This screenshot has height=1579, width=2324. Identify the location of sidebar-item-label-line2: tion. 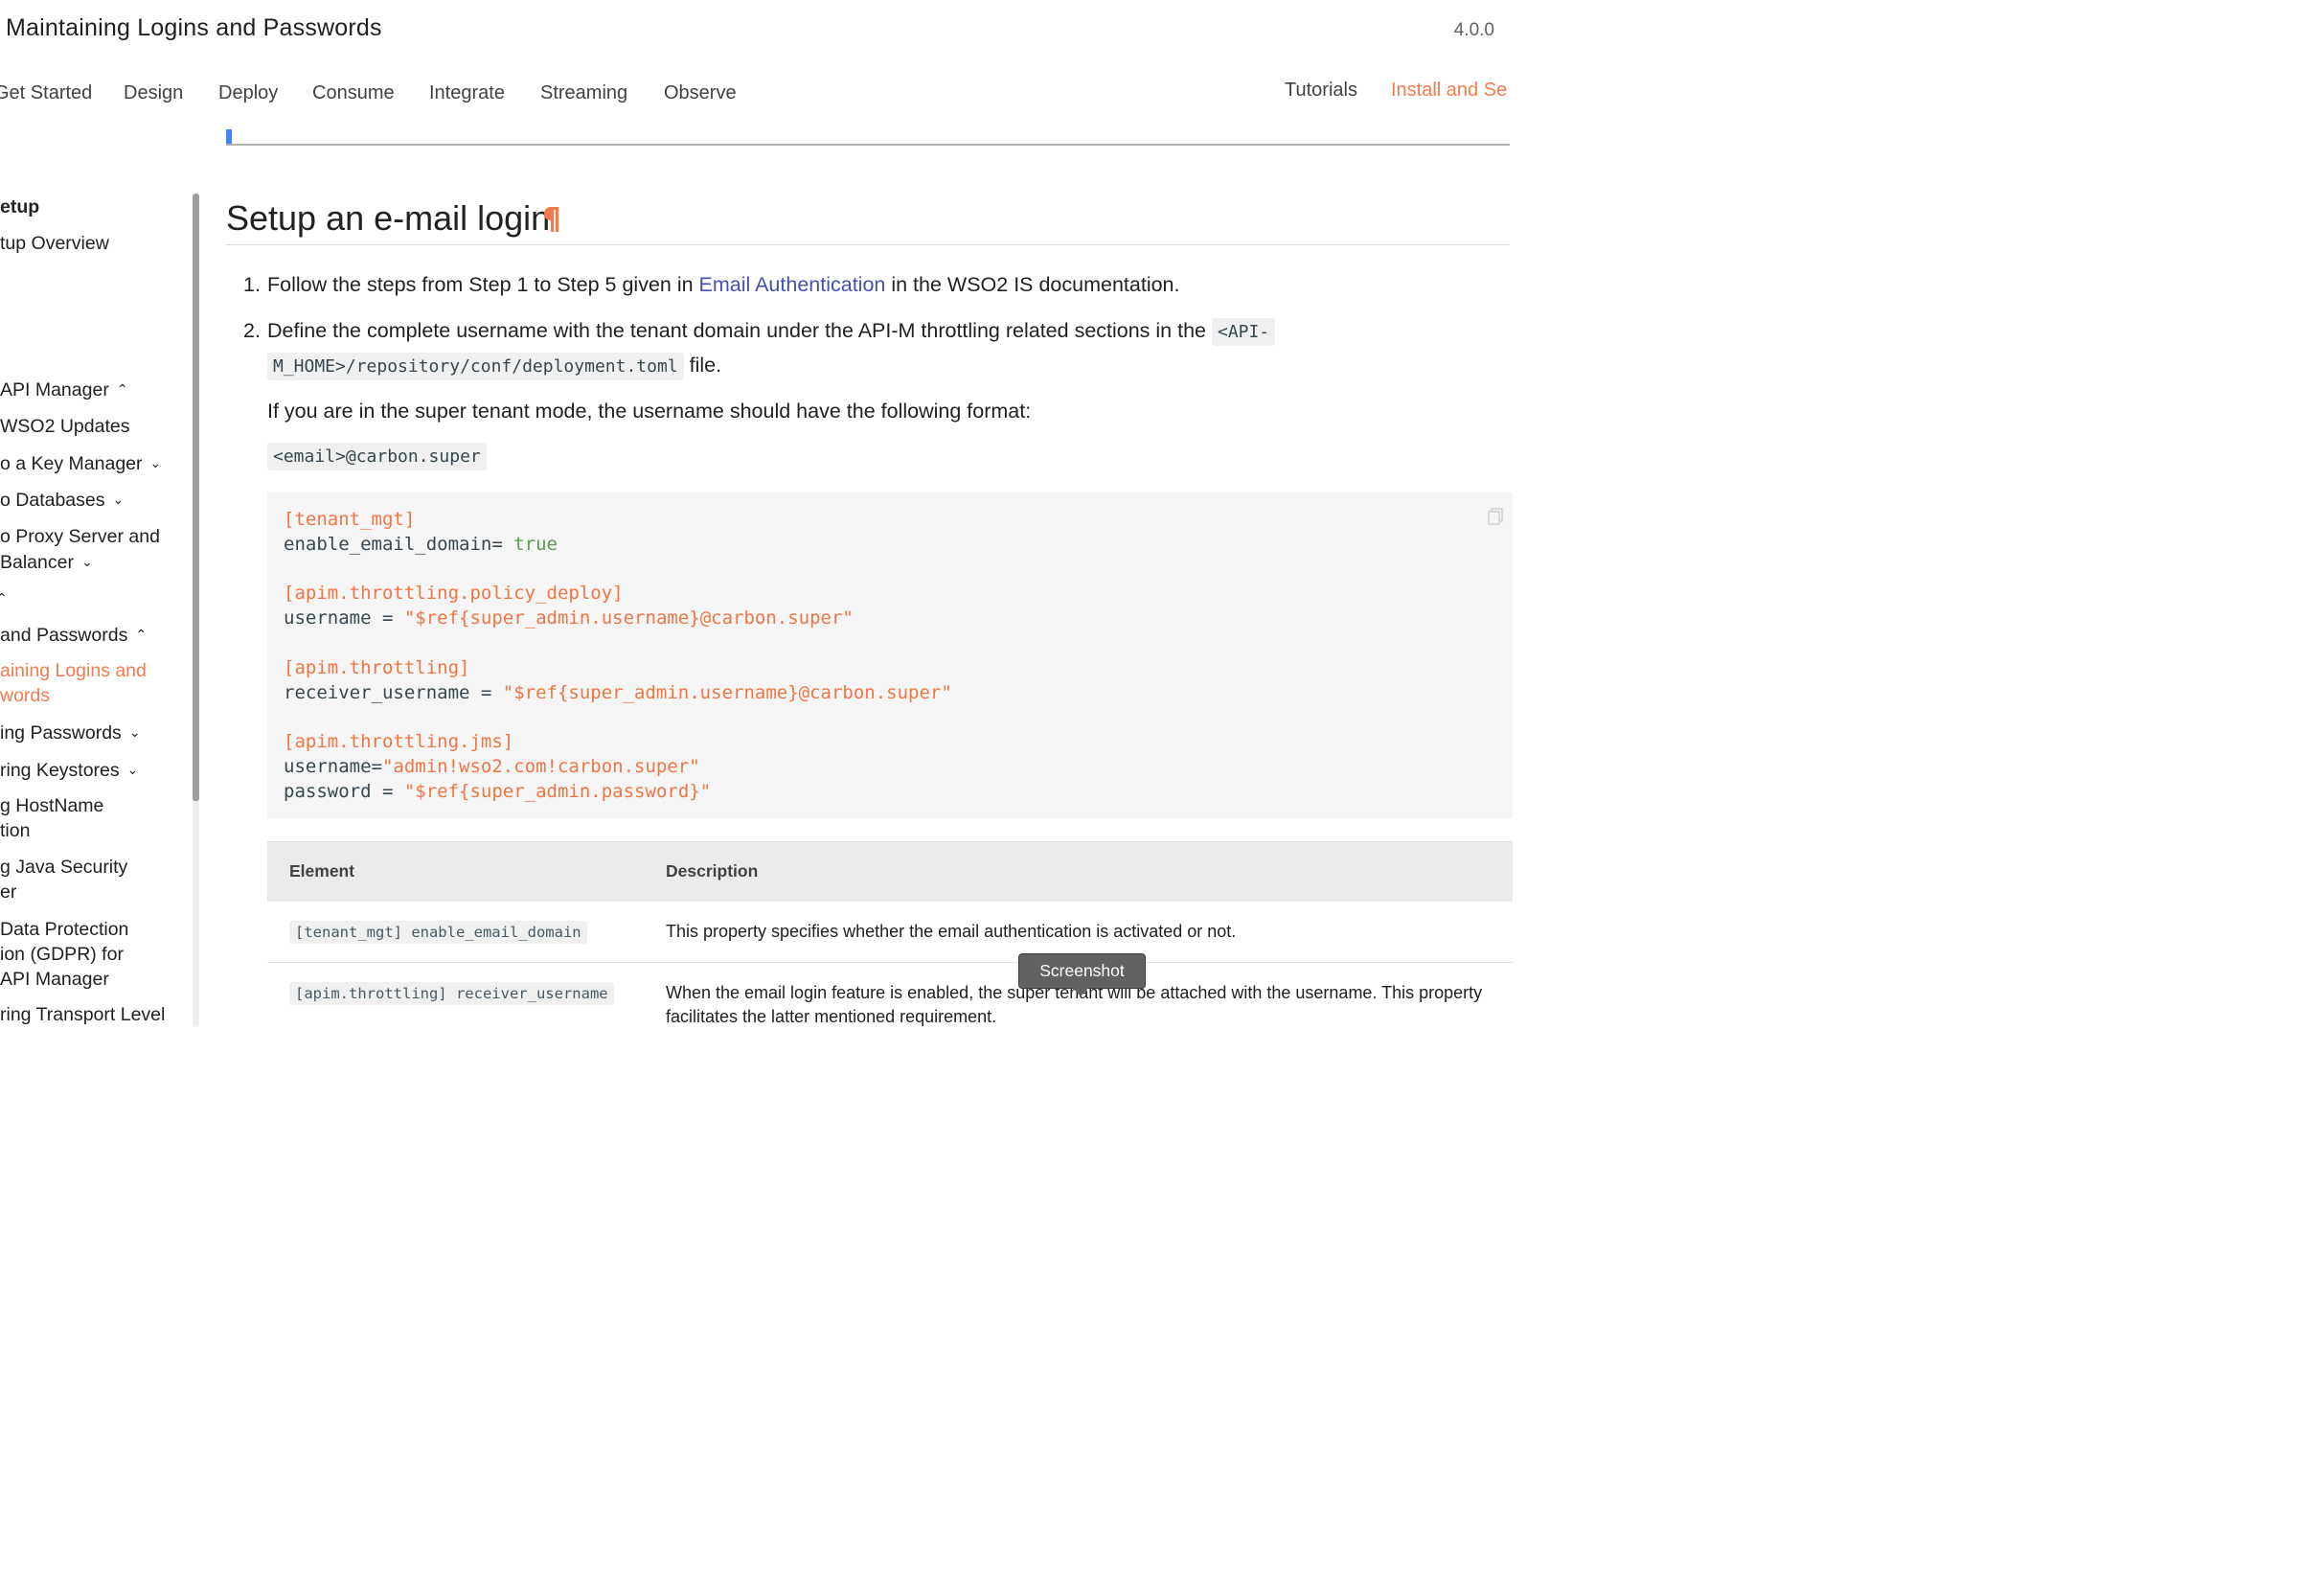
(15, 830).